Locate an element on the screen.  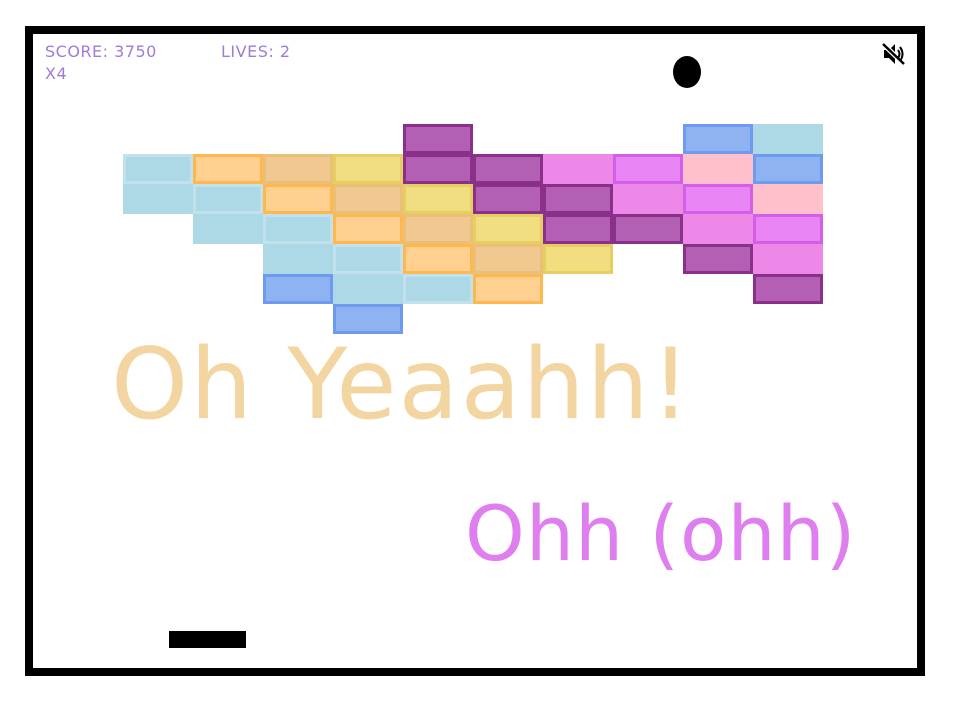
combo-callout-small: Ohh (ohh) is located at coordinates (661, 533).